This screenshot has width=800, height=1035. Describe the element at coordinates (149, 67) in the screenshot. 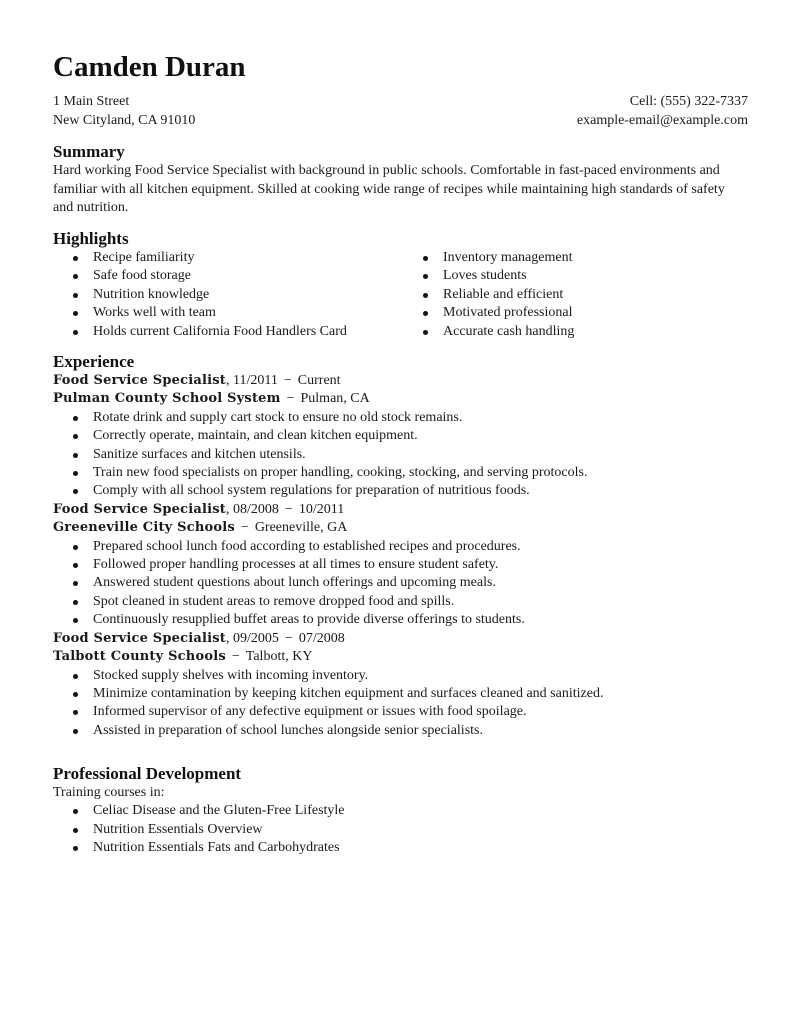

I see `candidate-name: Camden Duran` at that location.